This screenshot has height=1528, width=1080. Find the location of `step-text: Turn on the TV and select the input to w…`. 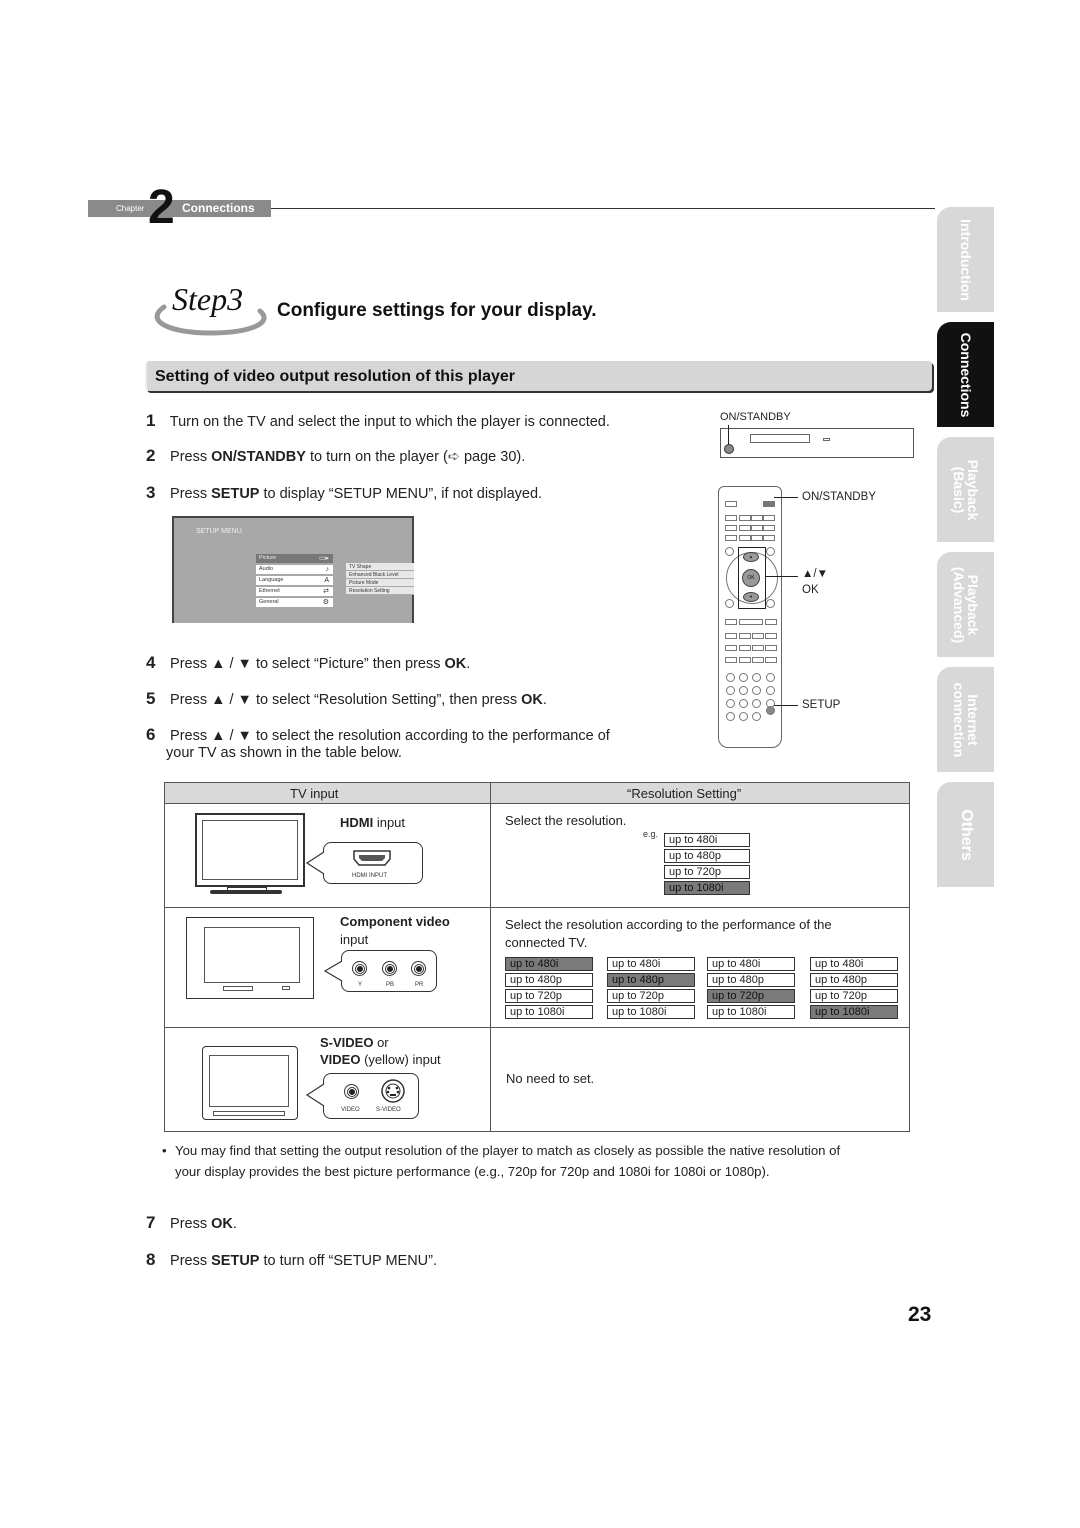

step-text: Turn on the TV and select the input to w… is located at coordinates (389, 422).